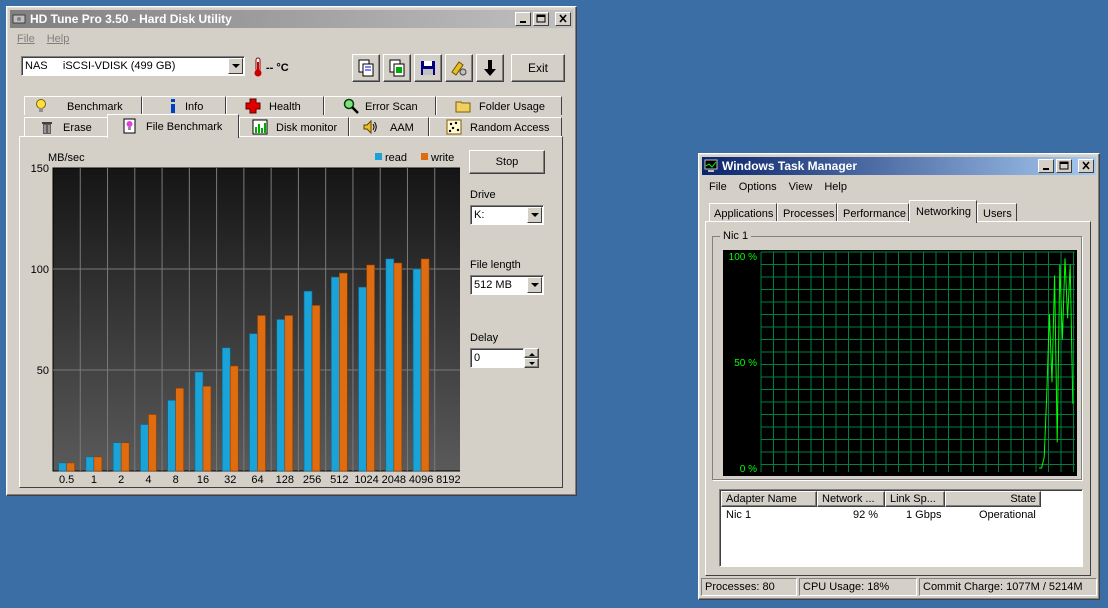 The width and height of the screenshot is (1108, 608). What do you see at coordinates (866, 515) in the screenshot?
I see `row-utilization: 92 %` at bounding box center [866, 515].